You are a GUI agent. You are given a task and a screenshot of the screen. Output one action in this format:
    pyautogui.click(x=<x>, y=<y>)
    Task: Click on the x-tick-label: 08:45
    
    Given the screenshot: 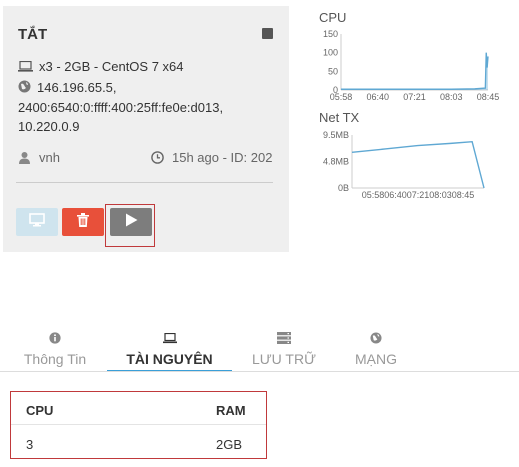 What is the action you would take?
    pyautogui.click(x=488, y=97)
    